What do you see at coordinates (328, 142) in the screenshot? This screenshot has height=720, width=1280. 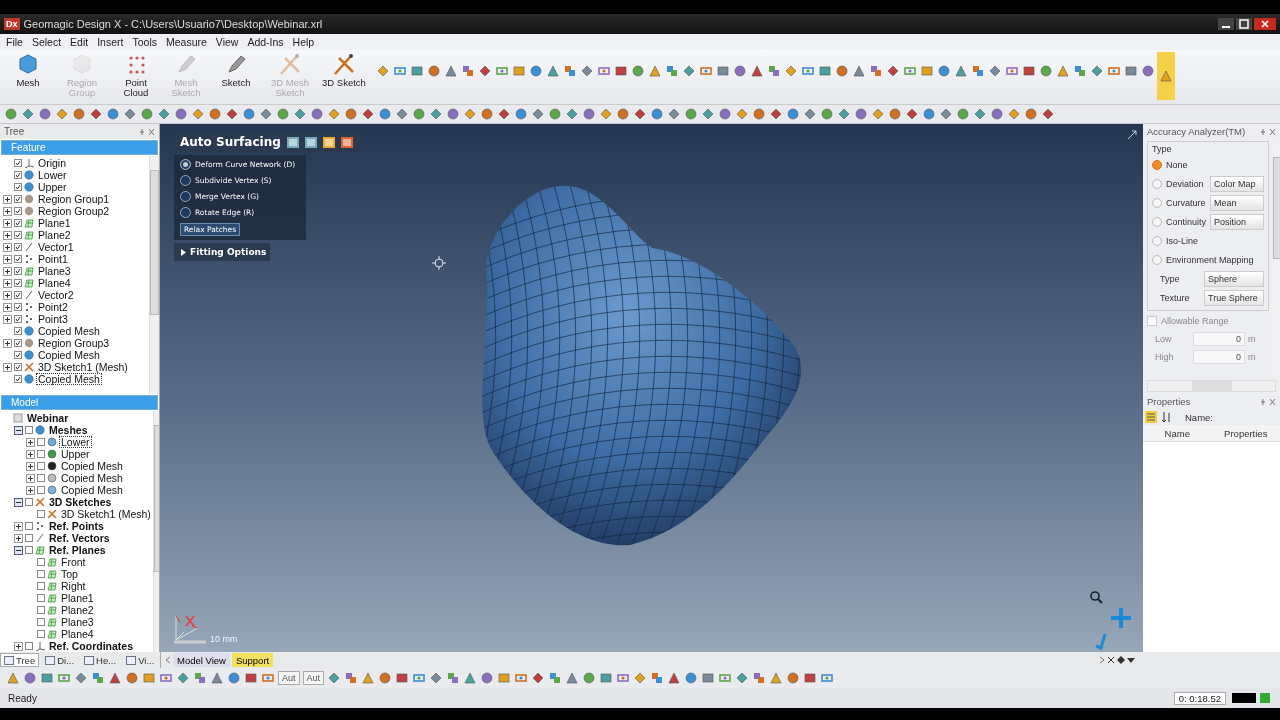 I see `confirm-icon` at bounding box center [328, 142].